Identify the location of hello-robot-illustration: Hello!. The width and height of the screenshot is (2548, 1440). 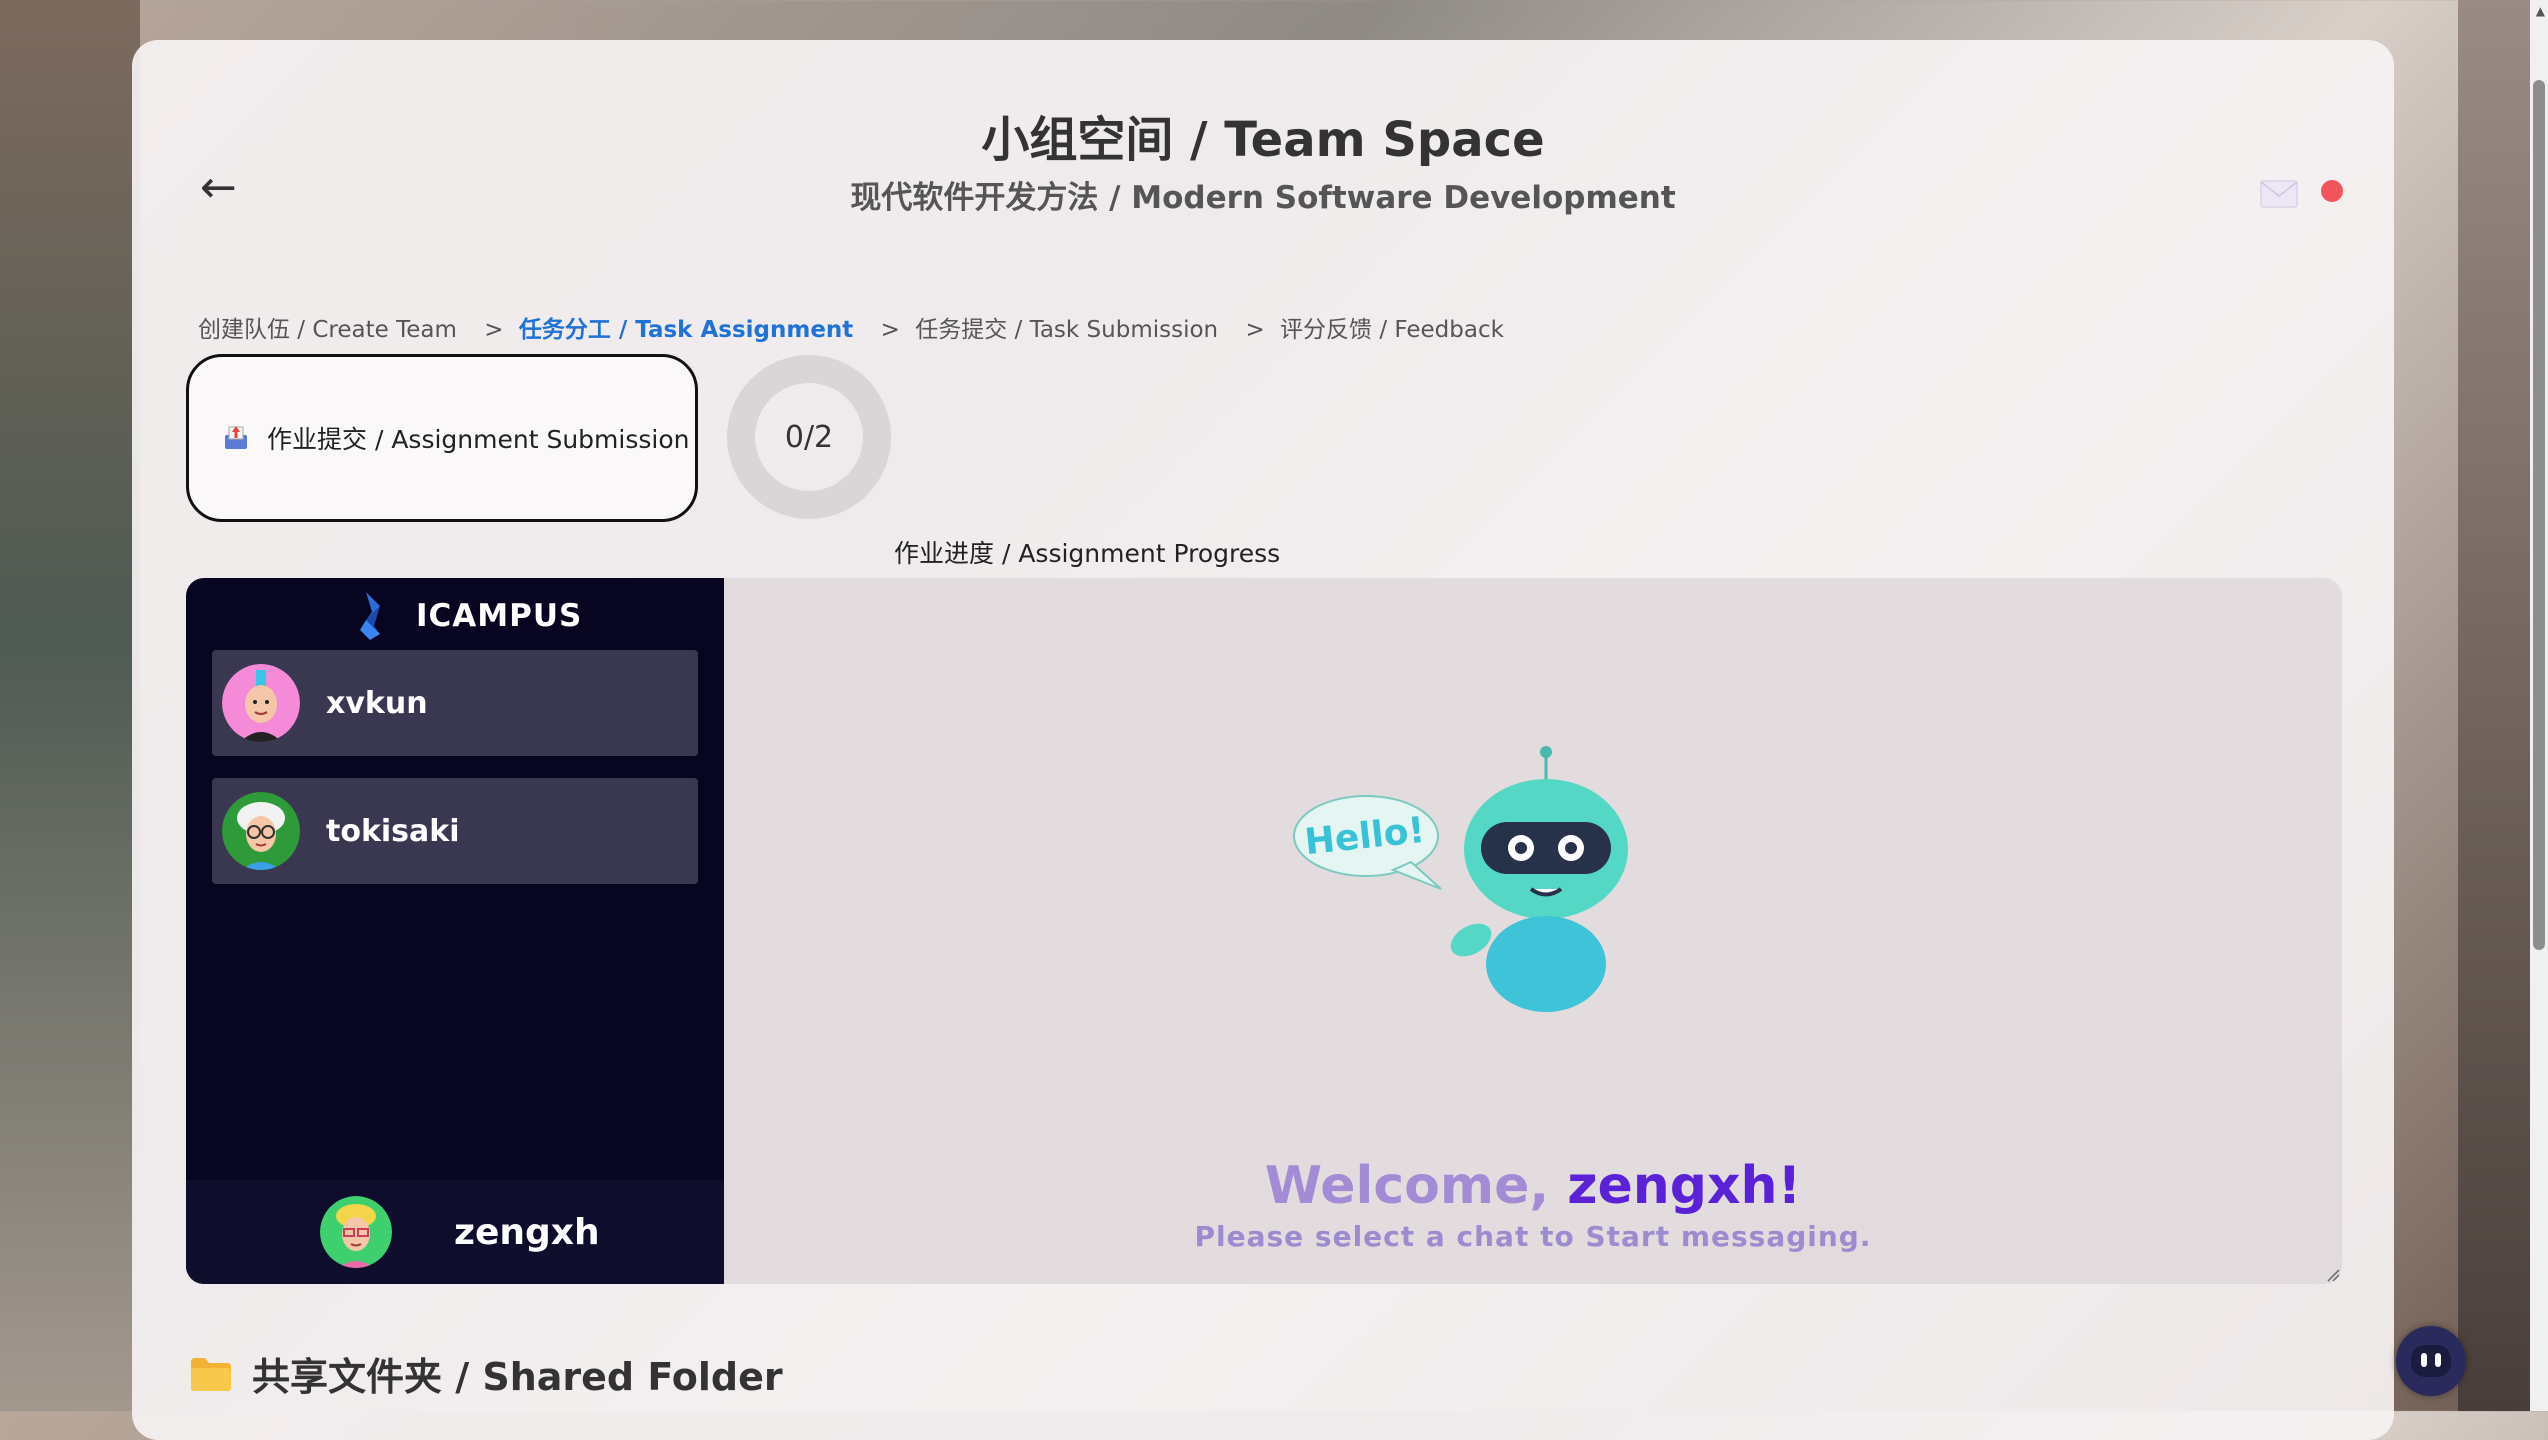
(1460, 879).